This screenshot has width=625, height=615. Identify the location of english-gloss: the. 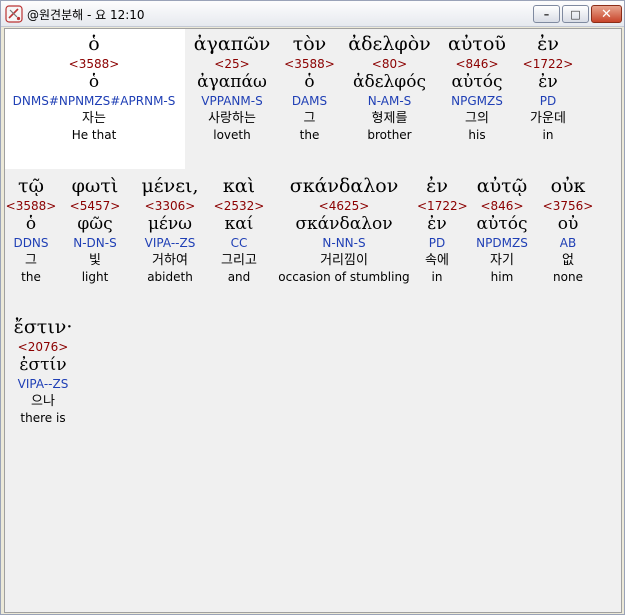
(31, 277).